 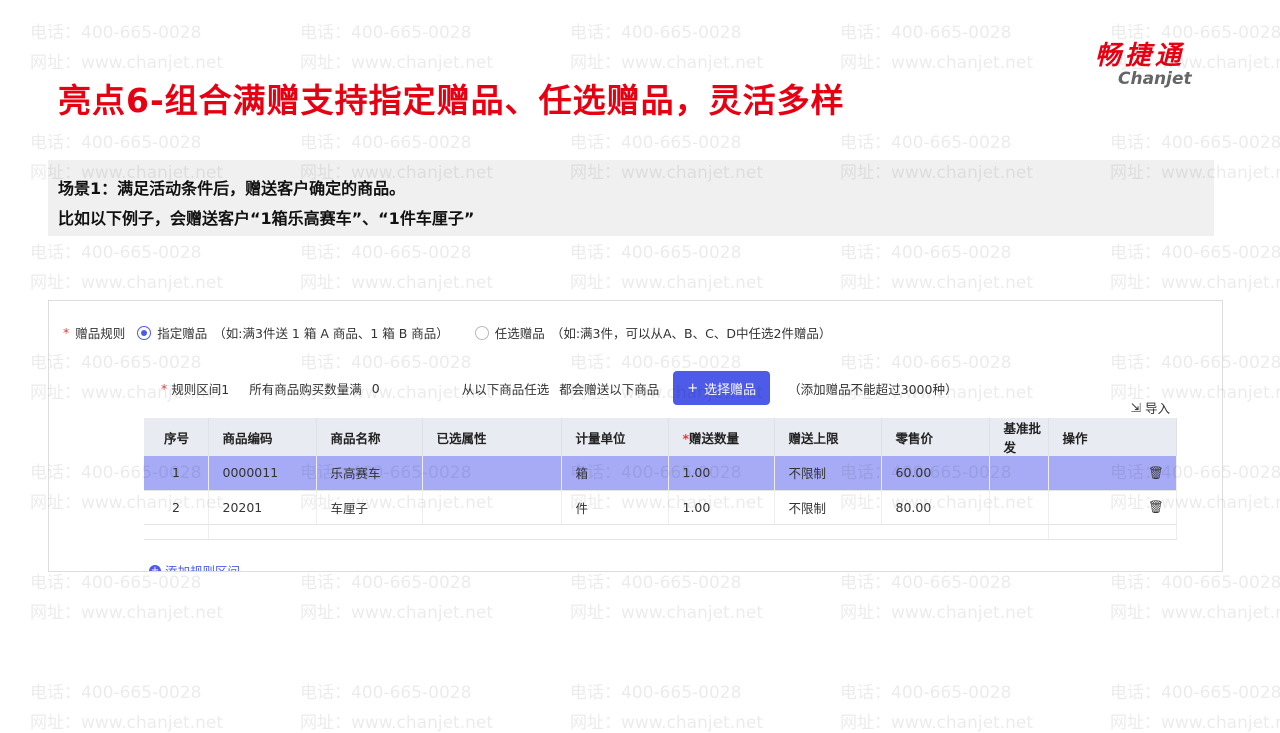 What do you see at coordinates (1155, 79) in the screenshot?
I see `logo-en: Chanjet` at bounding box center [1155, 79].